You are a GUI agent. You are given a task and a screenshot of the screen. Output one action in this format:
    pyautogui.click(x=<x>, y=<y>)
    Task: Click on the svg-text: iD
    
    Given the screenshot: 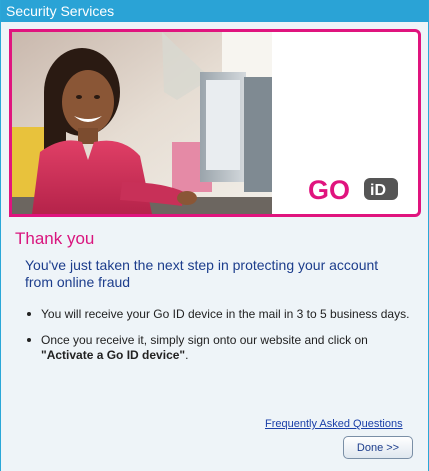 What is the action you would take?
    pyautogui.click(x=378, y=190)
    